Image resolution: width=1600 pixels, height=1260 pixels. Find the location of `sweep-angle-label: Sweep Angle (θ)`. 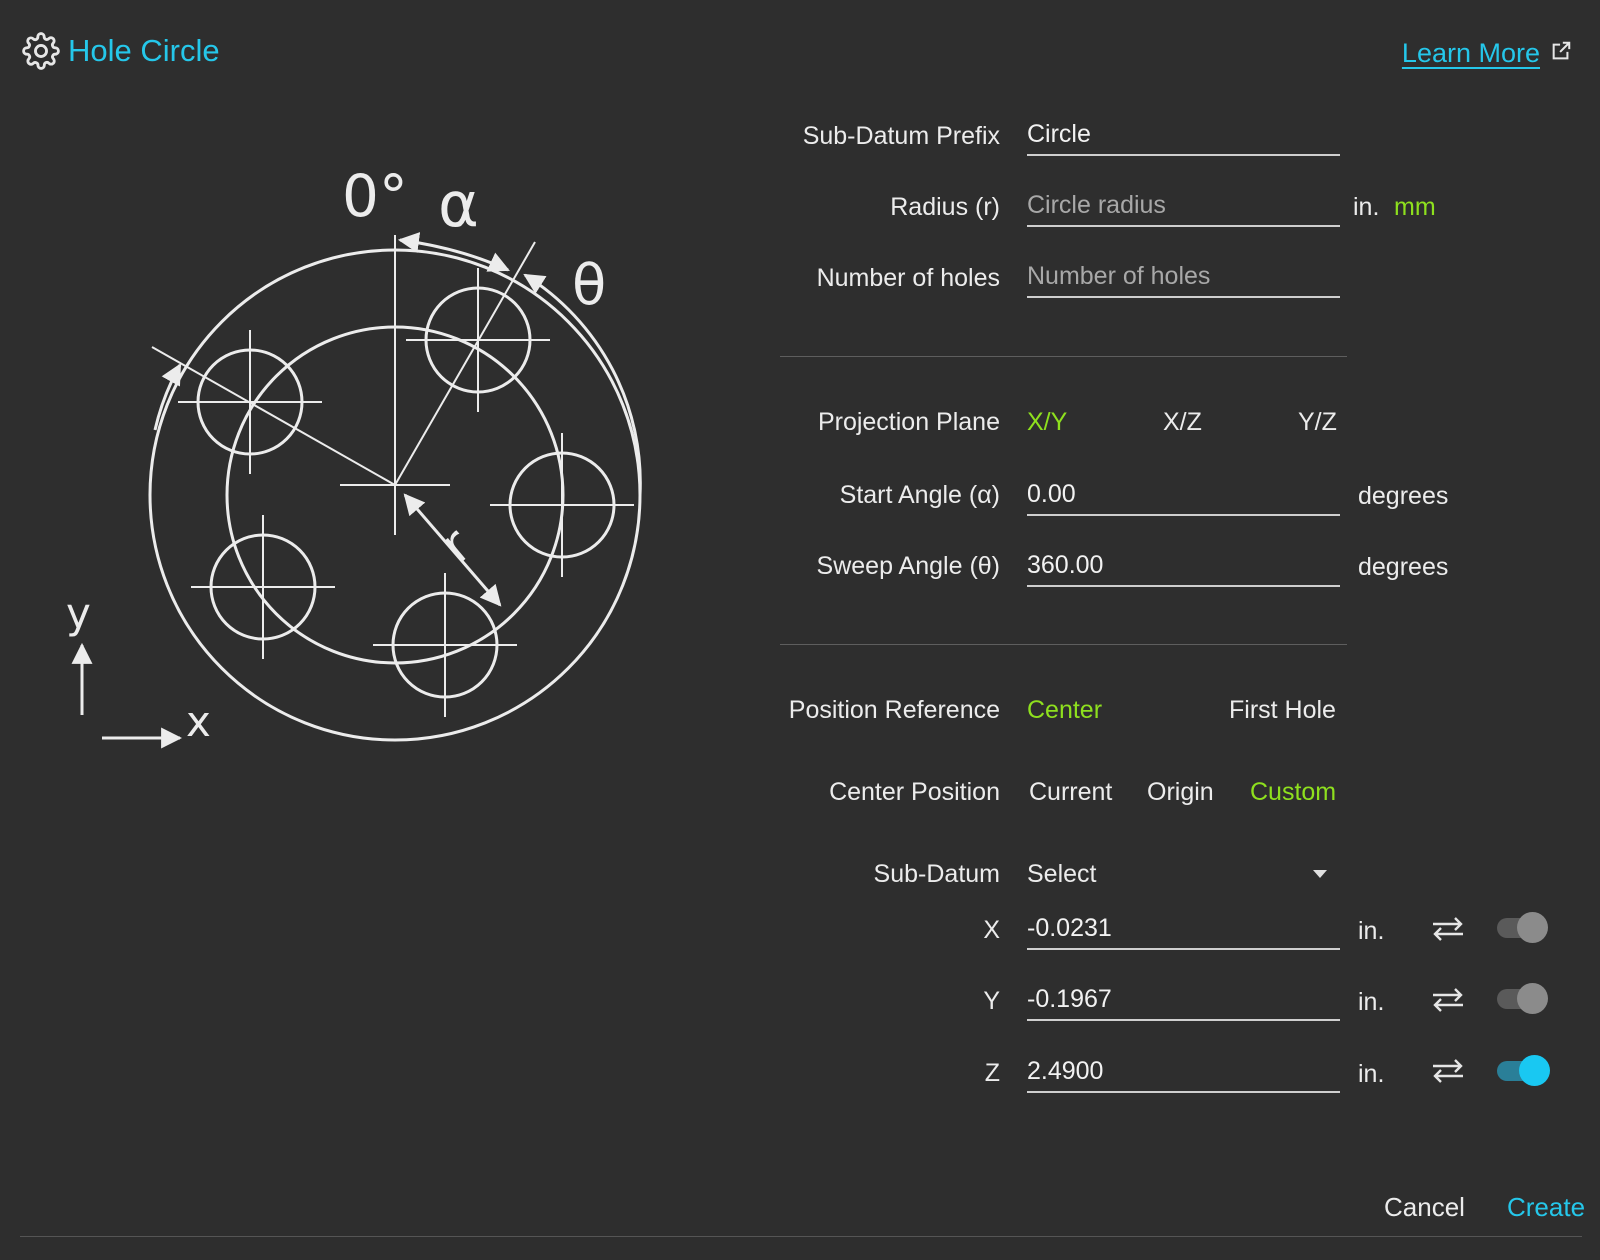

sweep-angle-label: Sweep Angle (θ) is located at coordinates (908, 566).